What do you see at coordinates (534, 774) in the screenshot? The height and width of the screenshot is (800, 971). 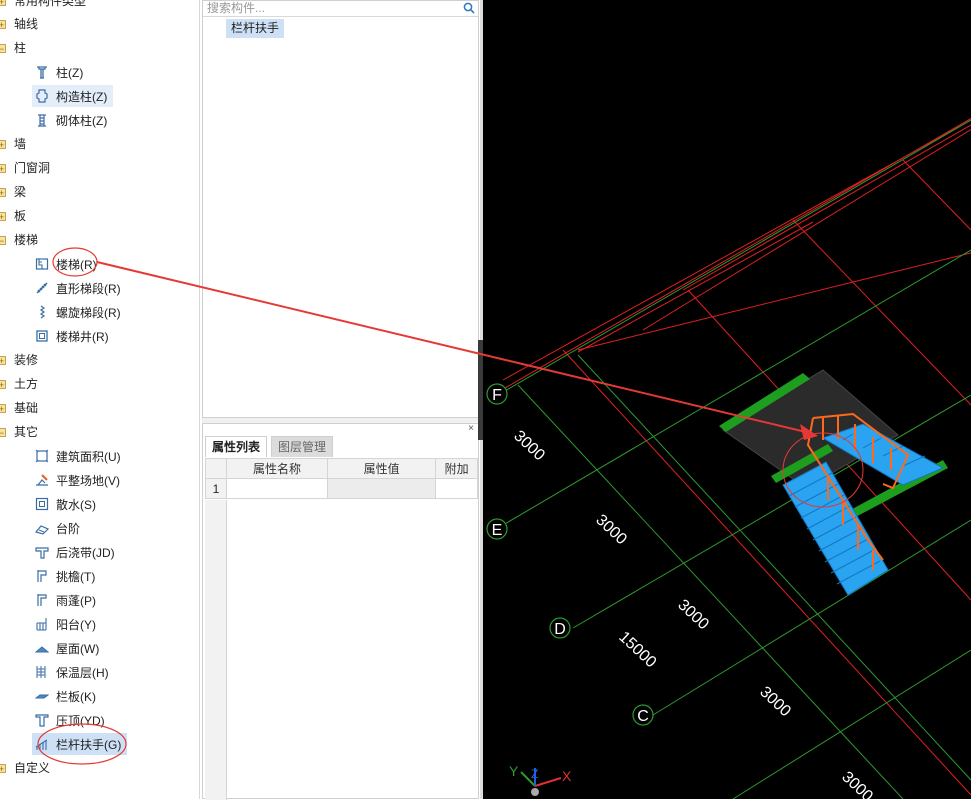 I see `z-axis-label: Z` at bounding box center [534, 774].